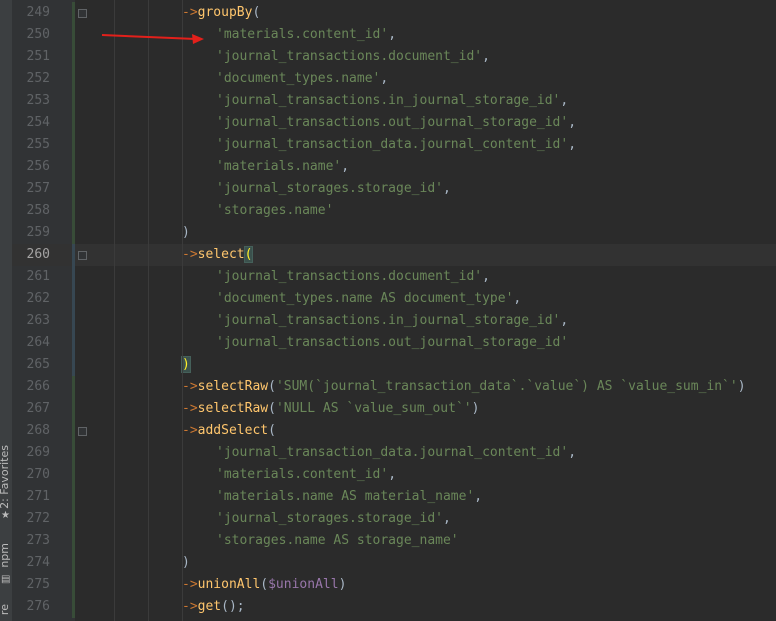 Image resolution: width=776 pixels, height=621 pixels. I want to click on line-number: 272, so click(38, 518).